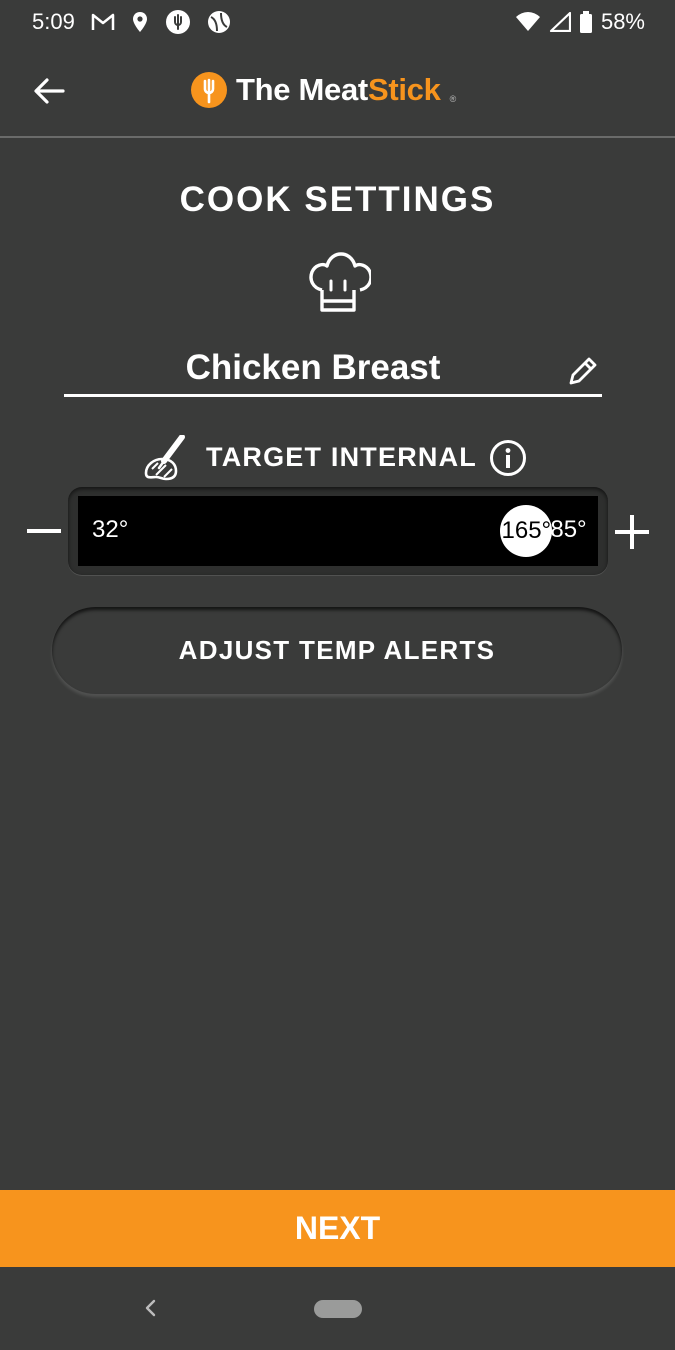 Image resolution: width=675 pixels, height=1350 pixels. I want to click on pencil-edit-icon, so click(583, 371).